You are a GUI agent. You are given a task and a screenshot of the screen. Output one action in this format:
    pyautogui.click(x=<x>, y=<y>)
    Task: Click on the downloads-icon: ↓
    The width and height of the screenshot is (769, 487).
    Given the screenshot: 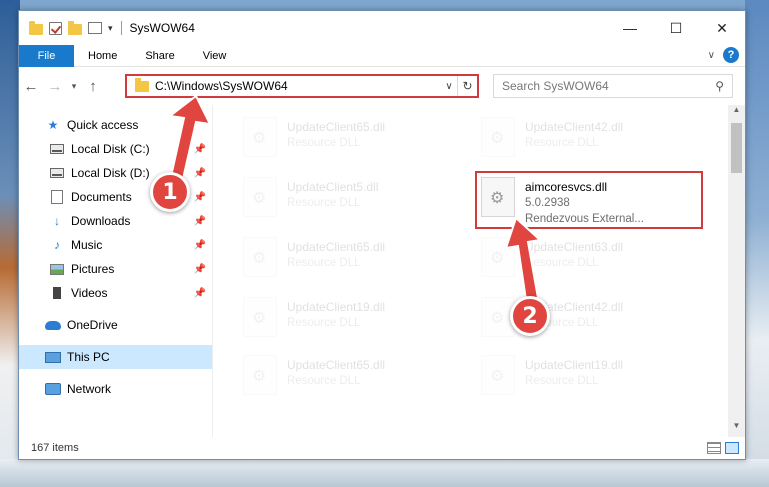 What is the action you would take?
    pyautogui.click(x=57, y=221)
    